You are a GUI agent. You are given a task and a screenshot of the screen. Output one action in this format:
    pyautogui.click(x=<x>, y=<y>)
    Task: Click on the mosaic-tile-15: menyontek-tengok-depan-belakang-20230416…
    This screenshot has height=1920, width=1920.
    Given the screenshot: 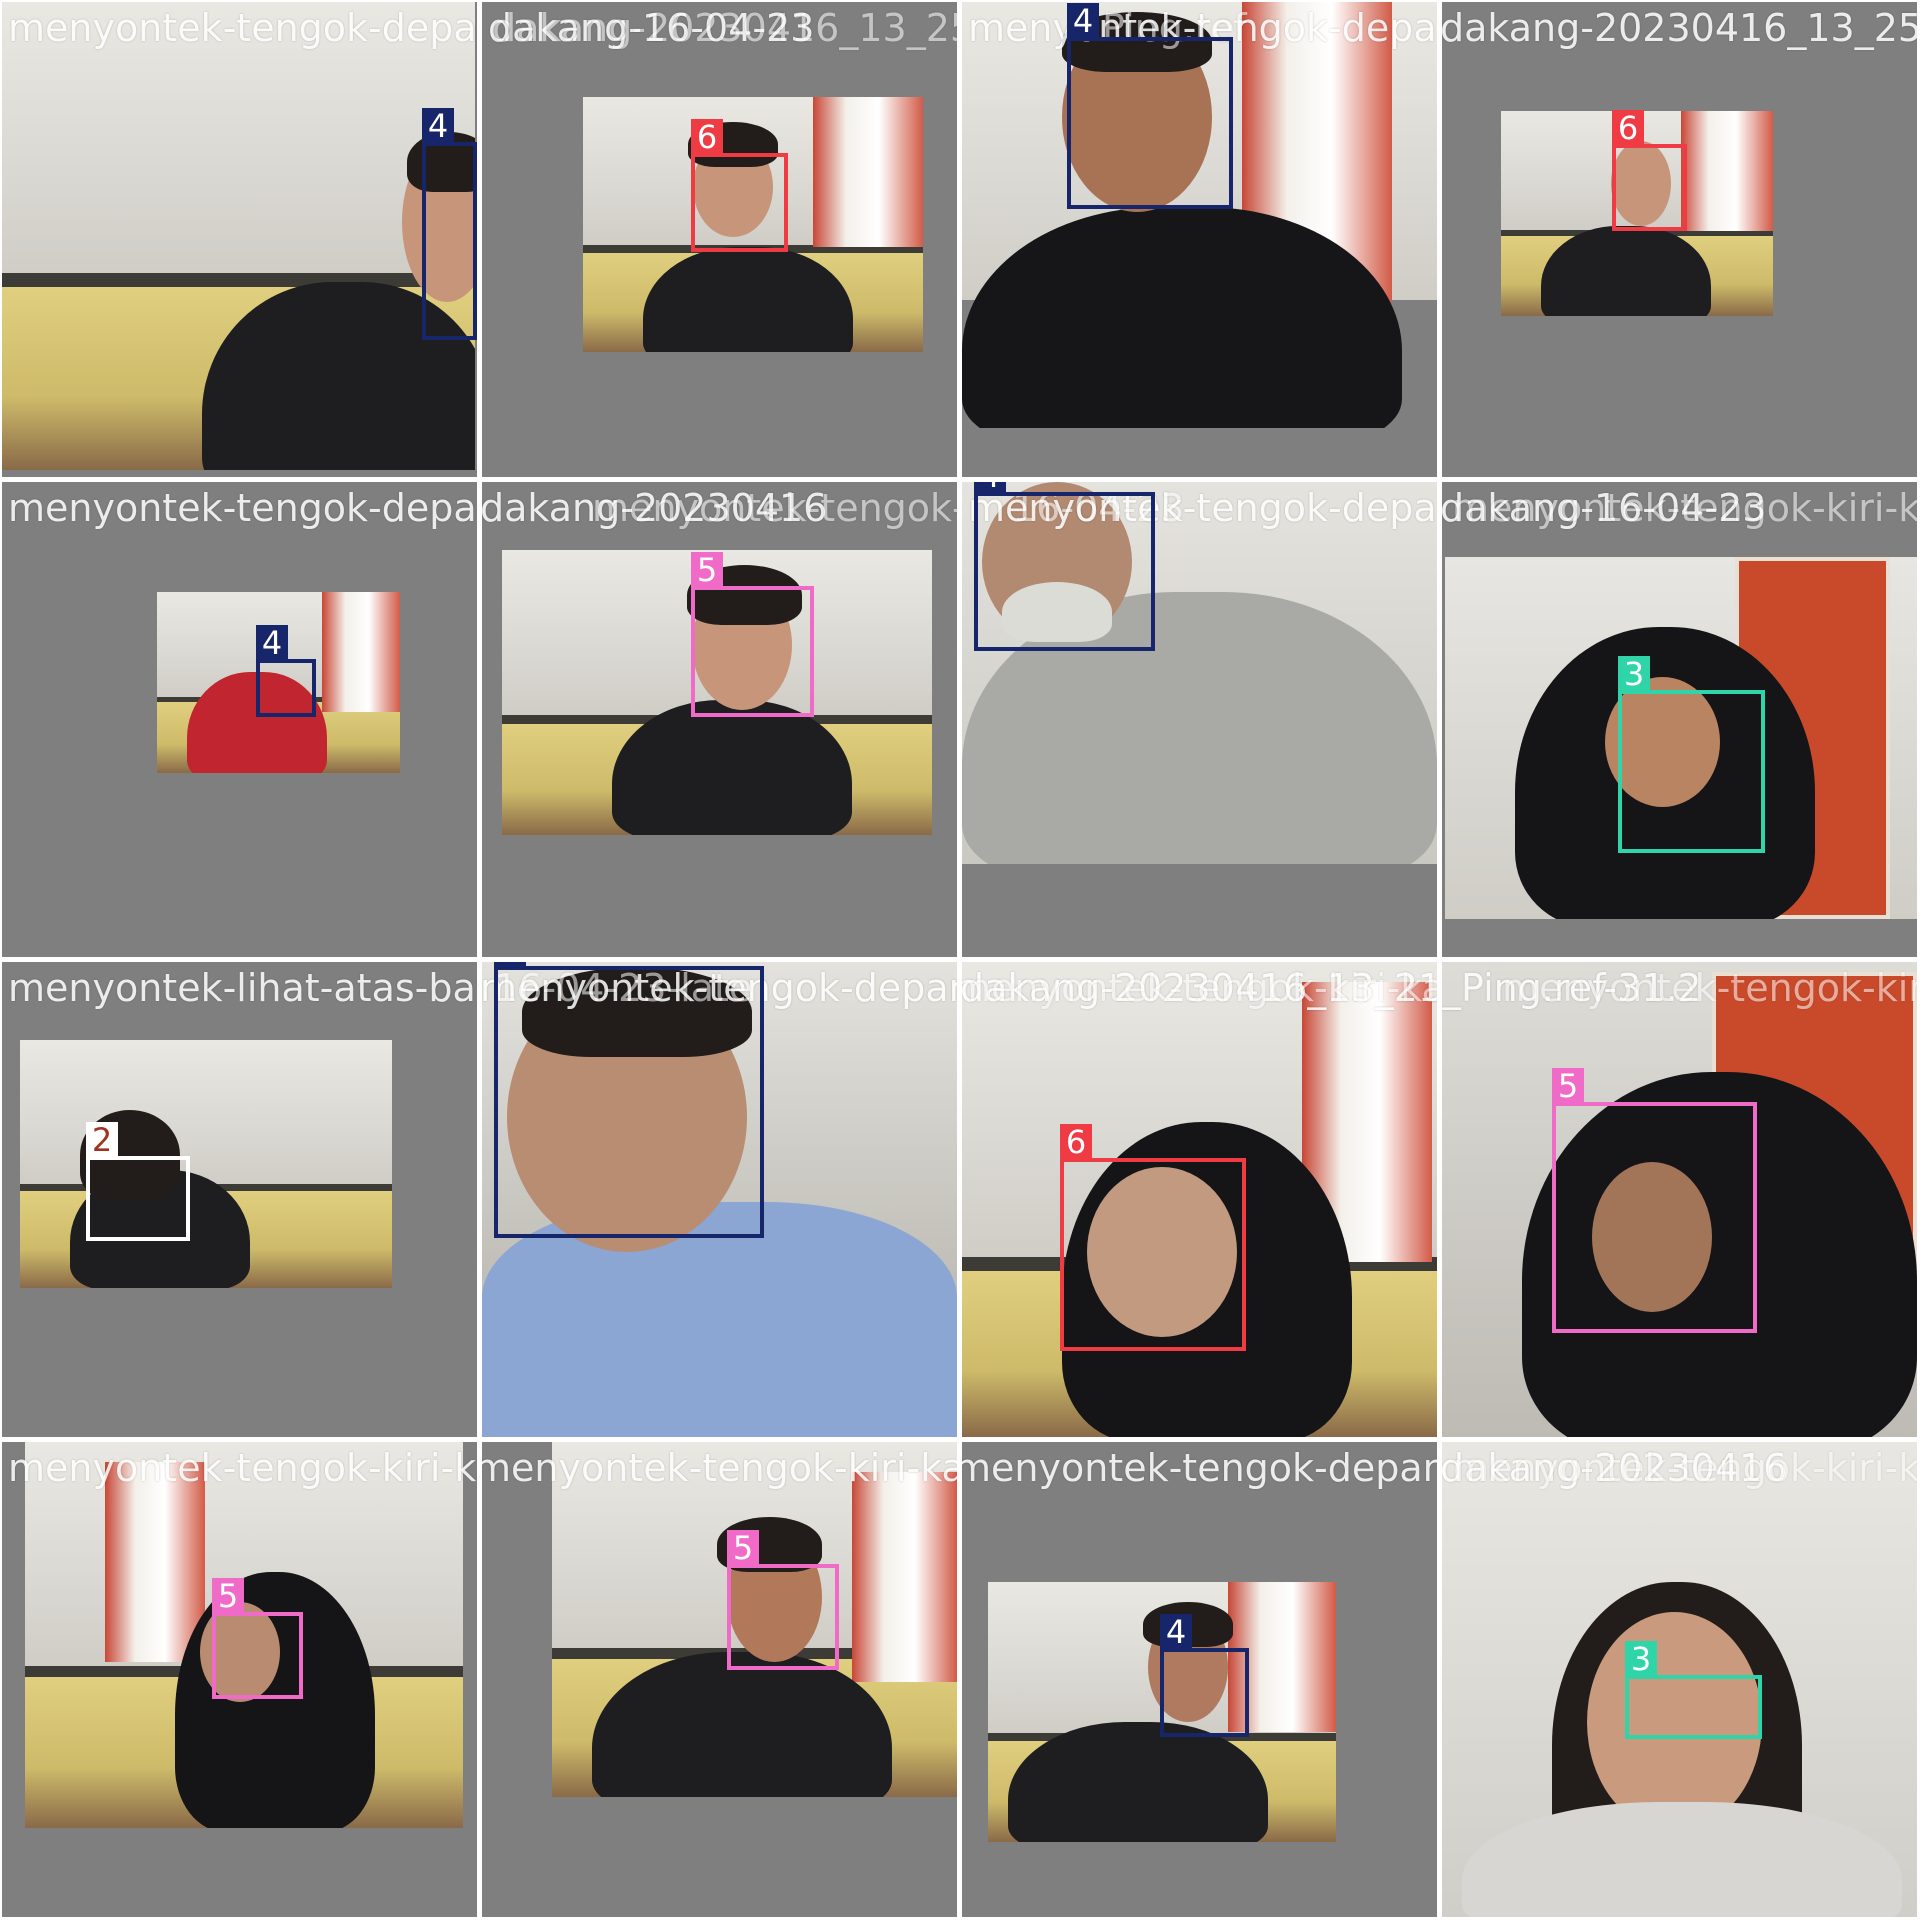 What is the action you would take?
    pyautogui.click(x=1199, y=1679)
    